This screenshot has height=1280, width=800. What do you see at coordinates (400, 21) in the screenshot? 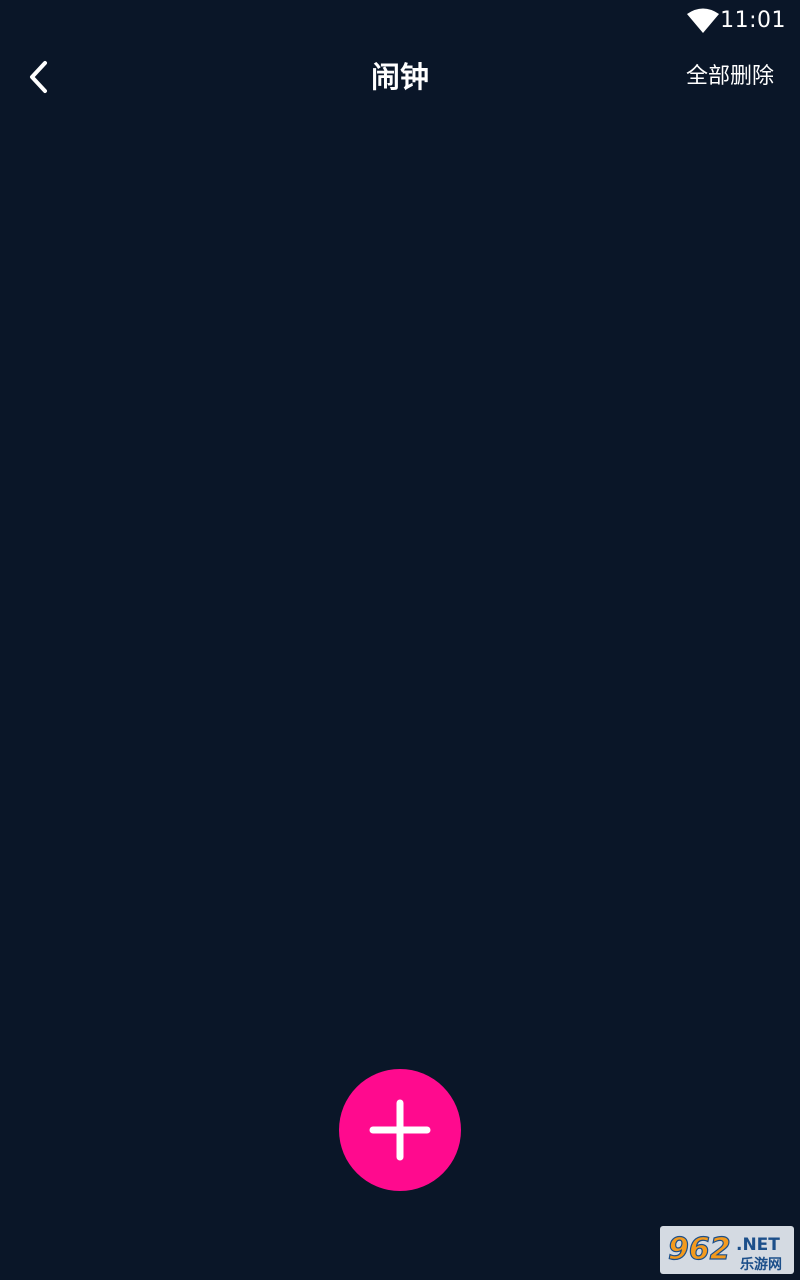
I see `status-bar: 11:01` at bounding box center [400, 21].